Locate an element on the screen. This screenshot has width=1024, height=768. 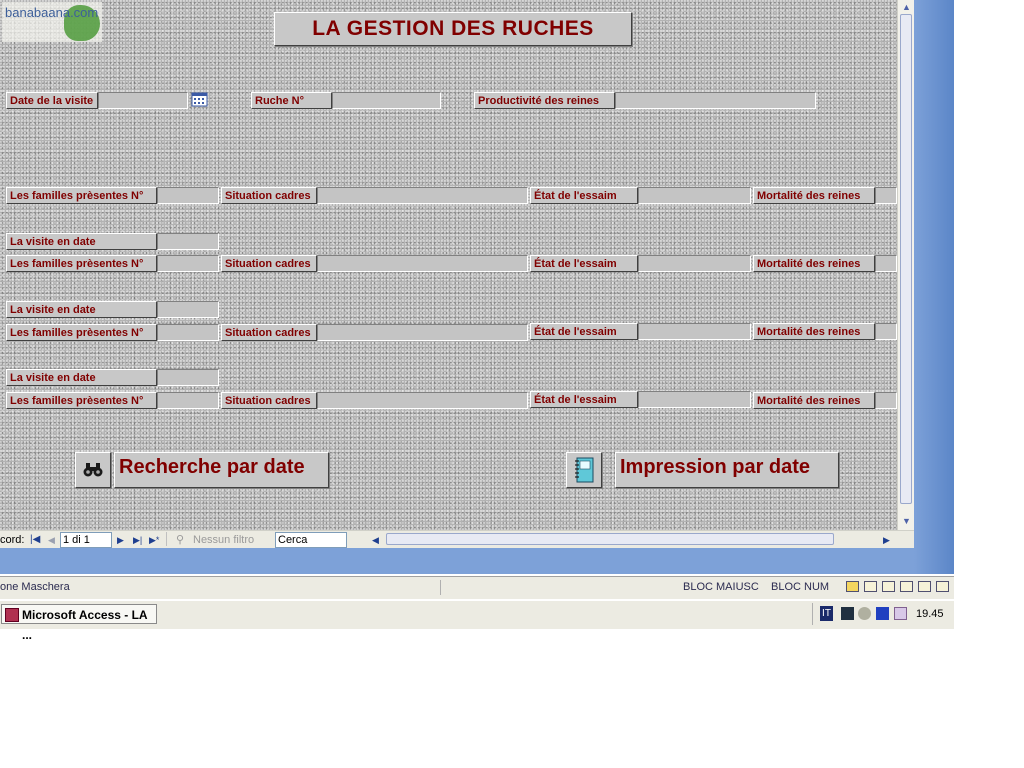
ruche-field is located at coordinates (386, 100).